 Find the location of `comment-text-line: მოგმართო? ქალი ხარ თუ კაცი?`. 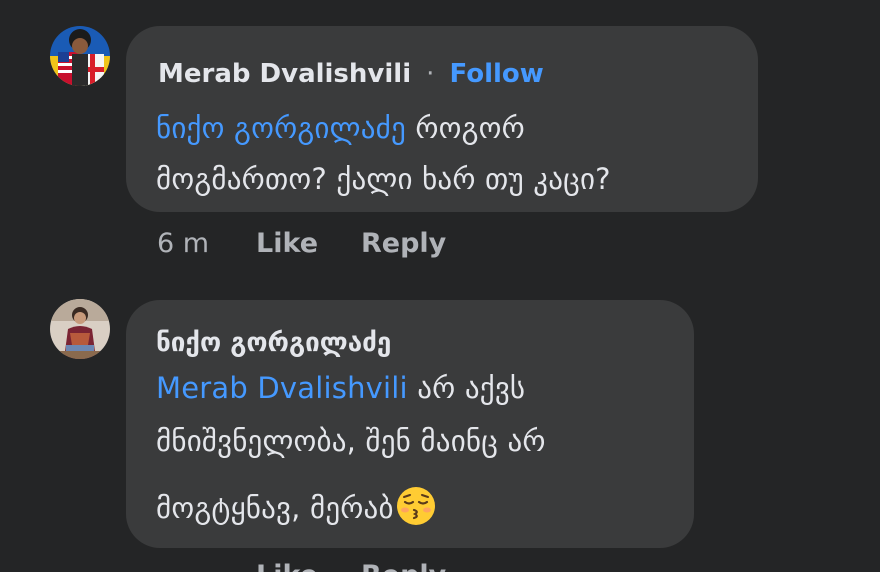

comment-text-line: მოგმართო? ქალი ხარ თუ კაცი? is located at coordinates (383, 179).